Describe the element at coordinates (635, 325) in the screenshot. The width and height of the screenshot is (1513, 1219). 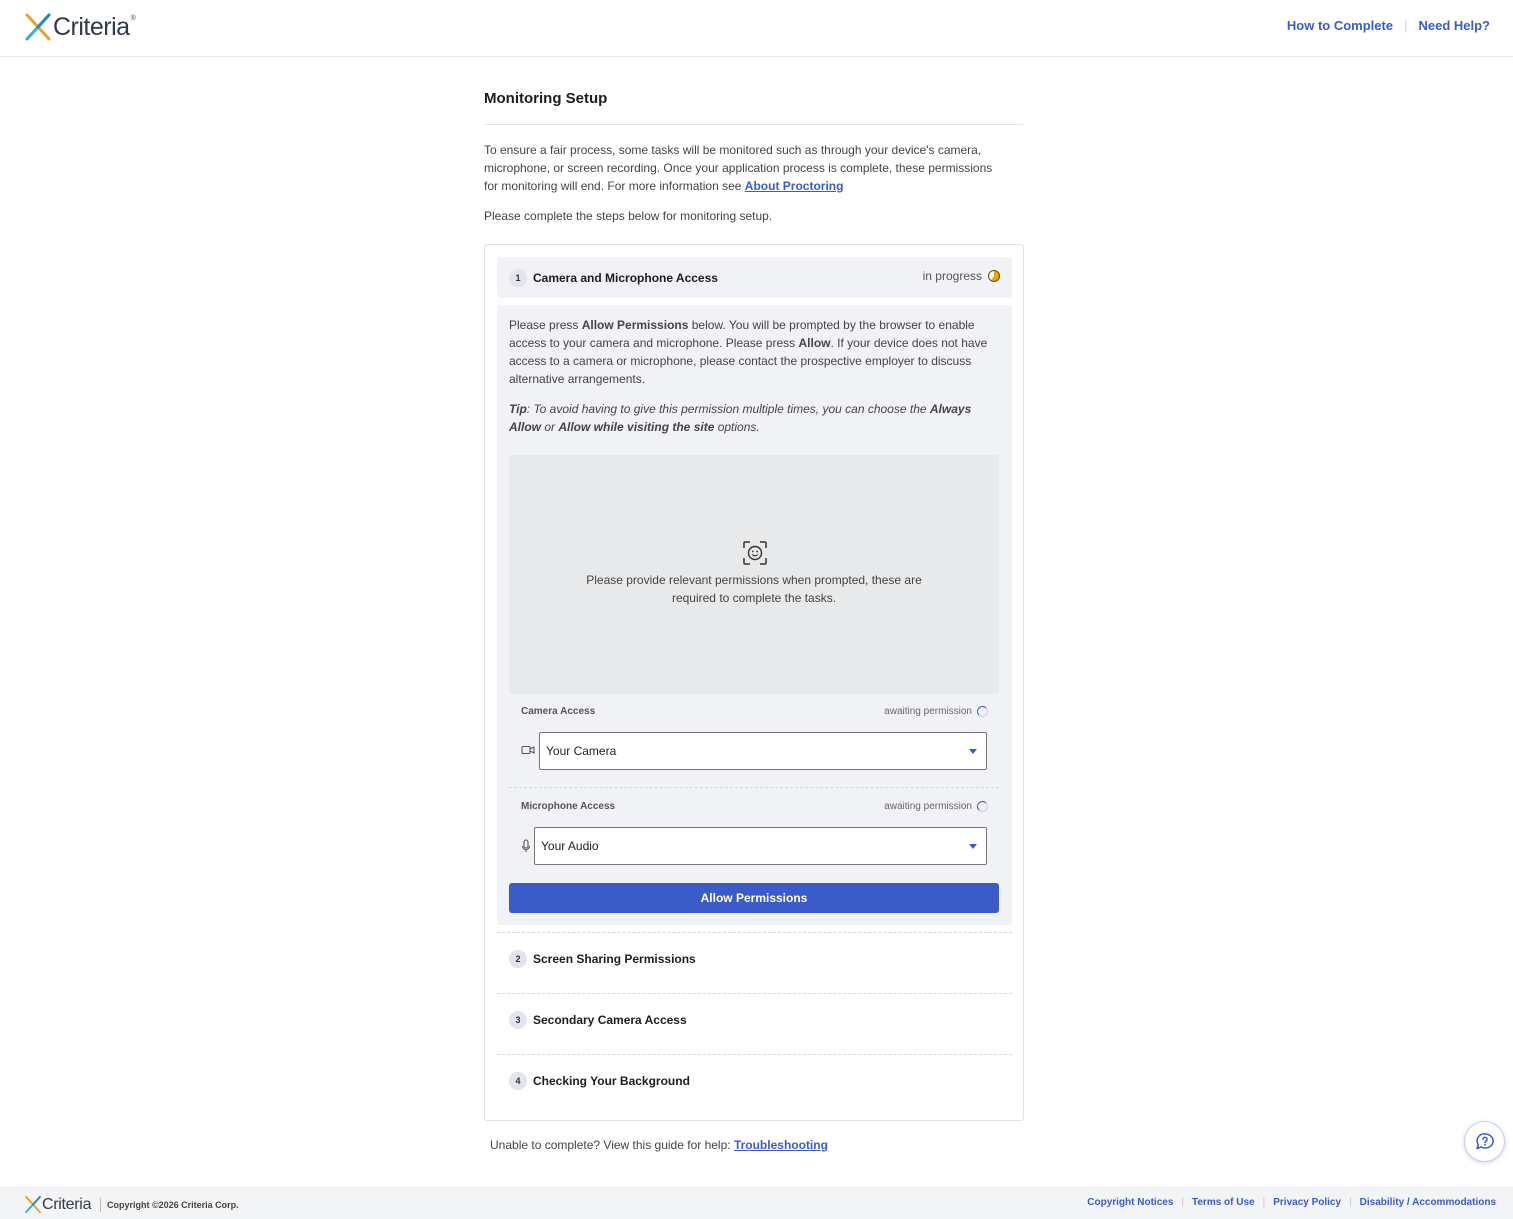
I see `instruction-emphasis: Allow Permissions` at that location.